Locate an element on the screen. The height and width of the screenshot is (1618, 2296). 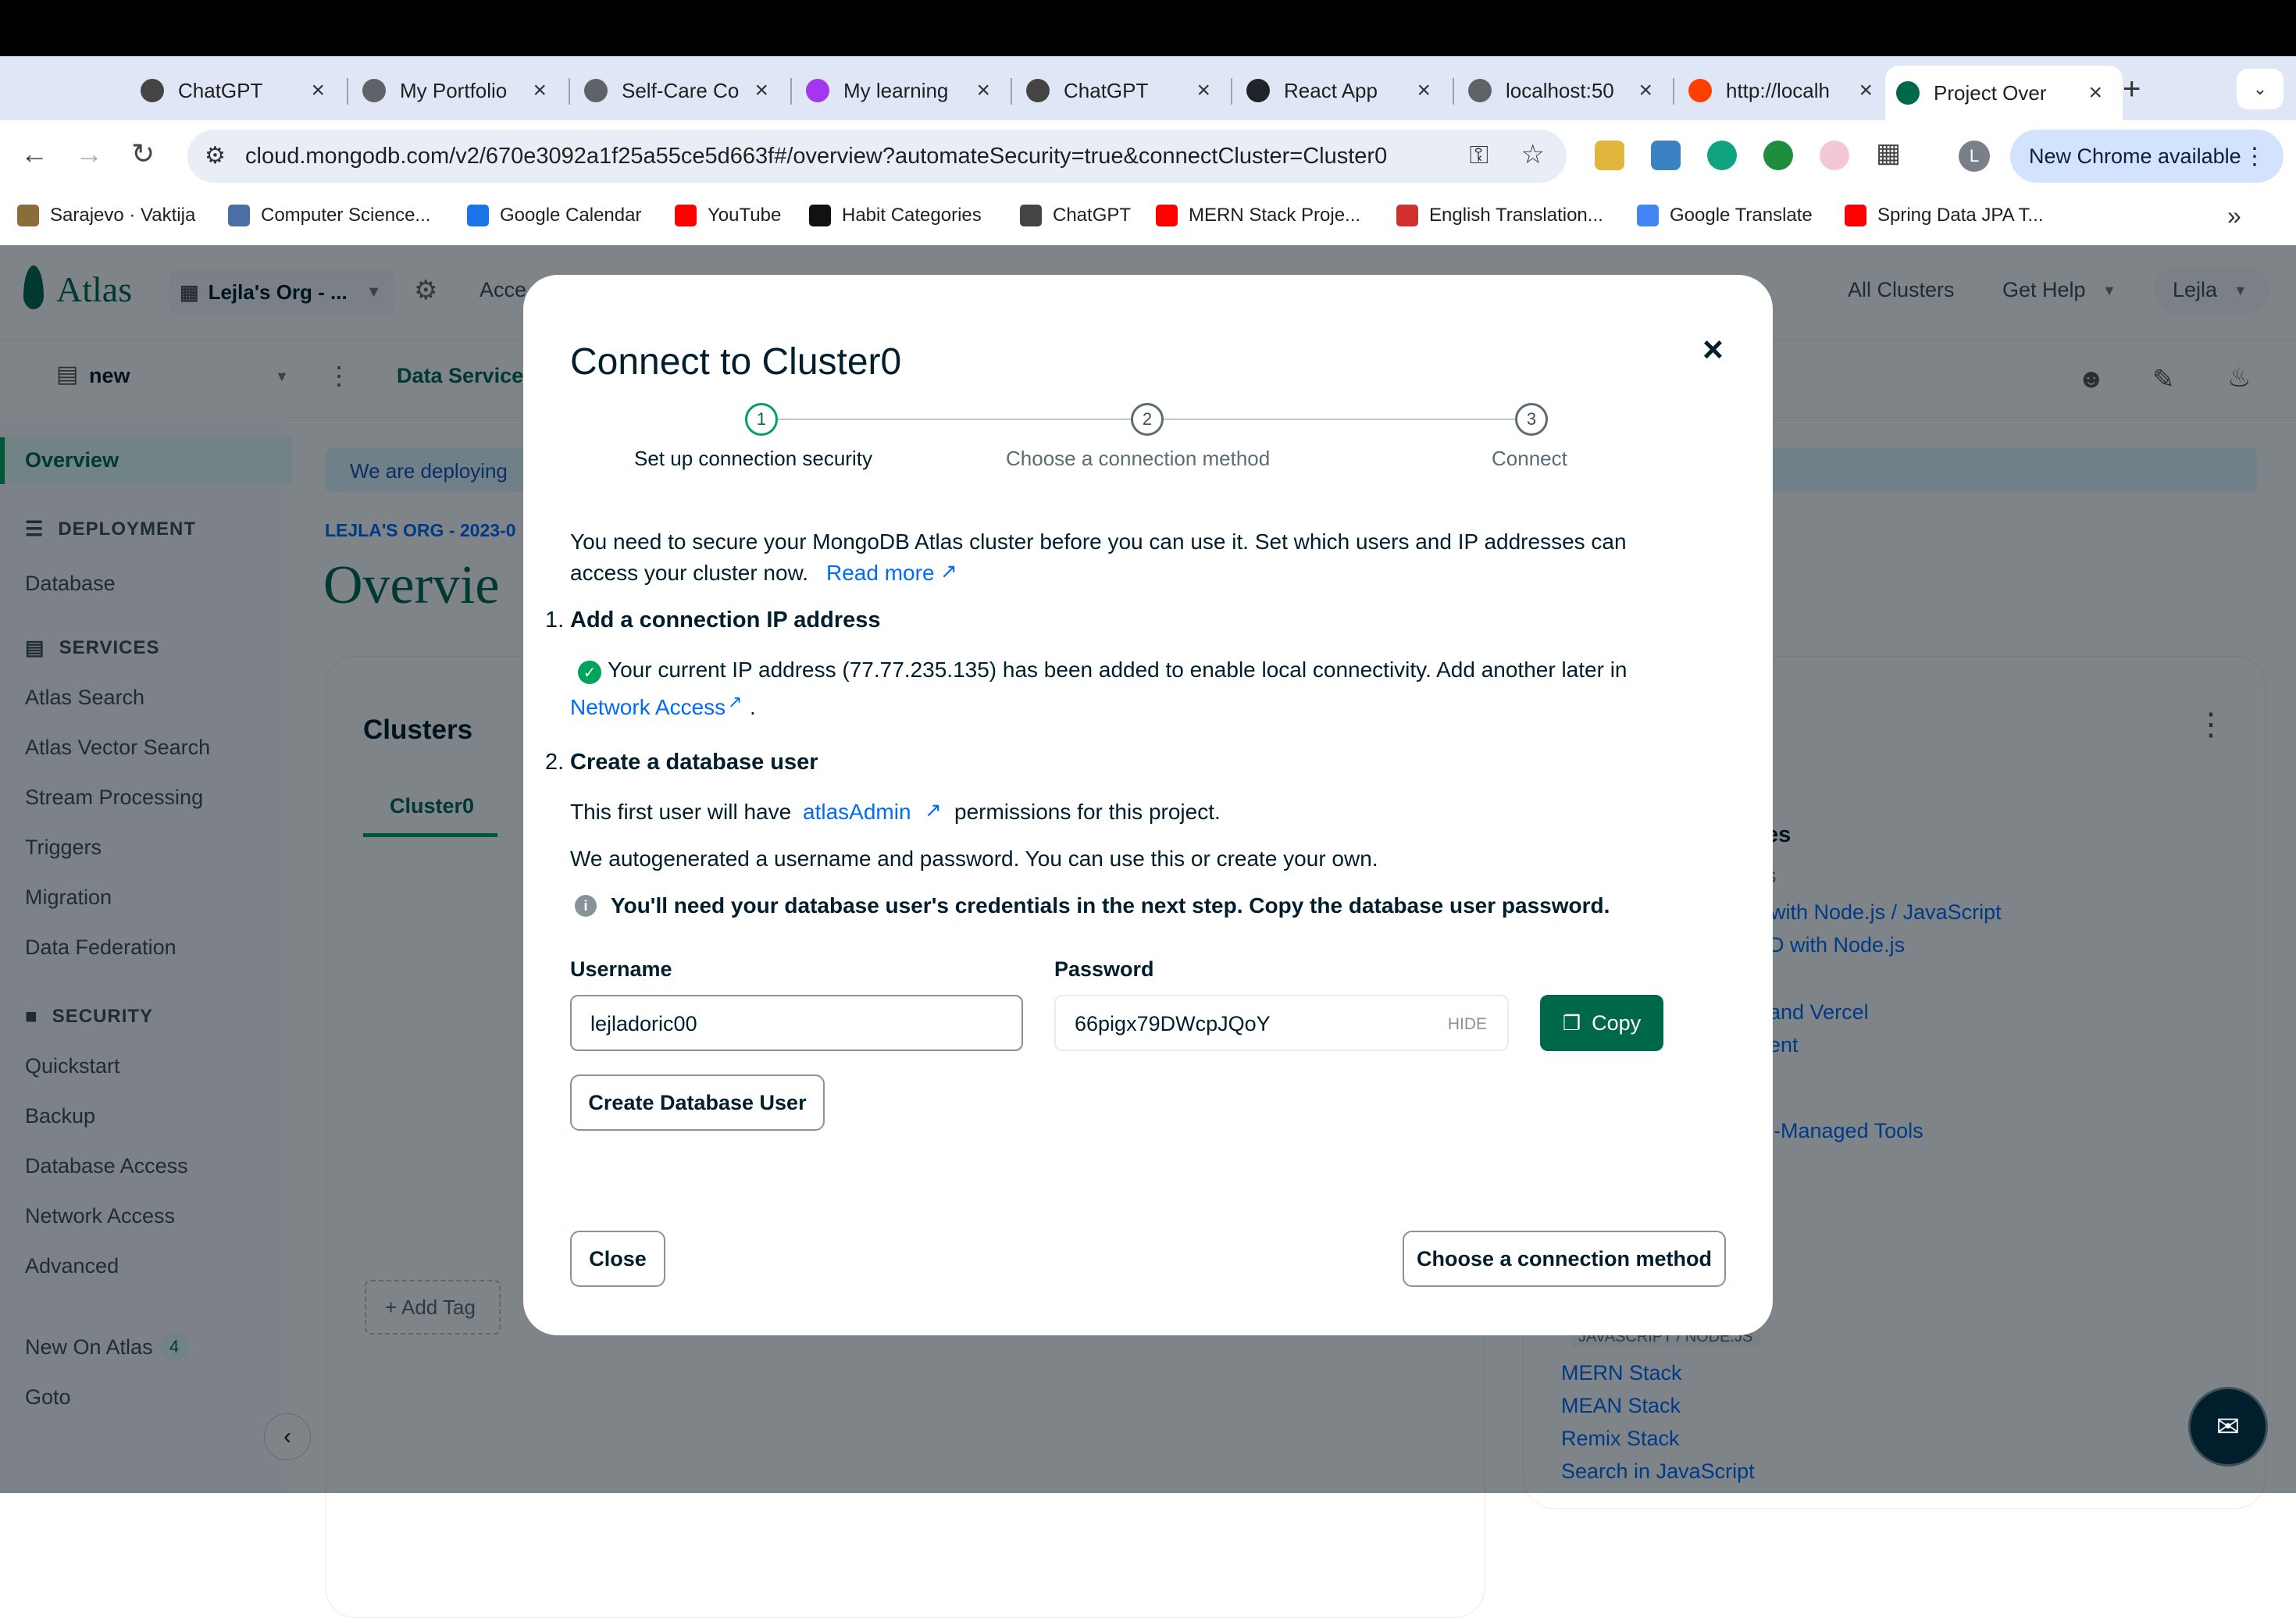
bookmark-item: YouTube is located at coordinates (728, 216).